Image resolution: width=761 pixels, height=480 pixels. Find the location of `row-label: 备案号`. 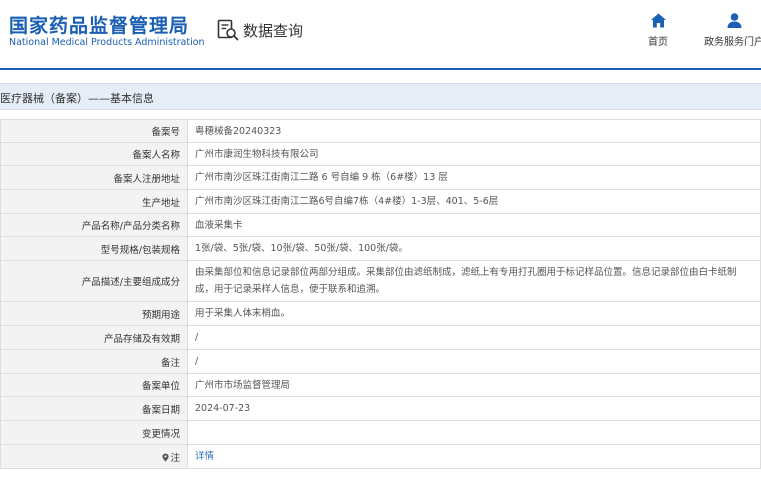

row-label: 备案号 is located at coordinates (94, 131).